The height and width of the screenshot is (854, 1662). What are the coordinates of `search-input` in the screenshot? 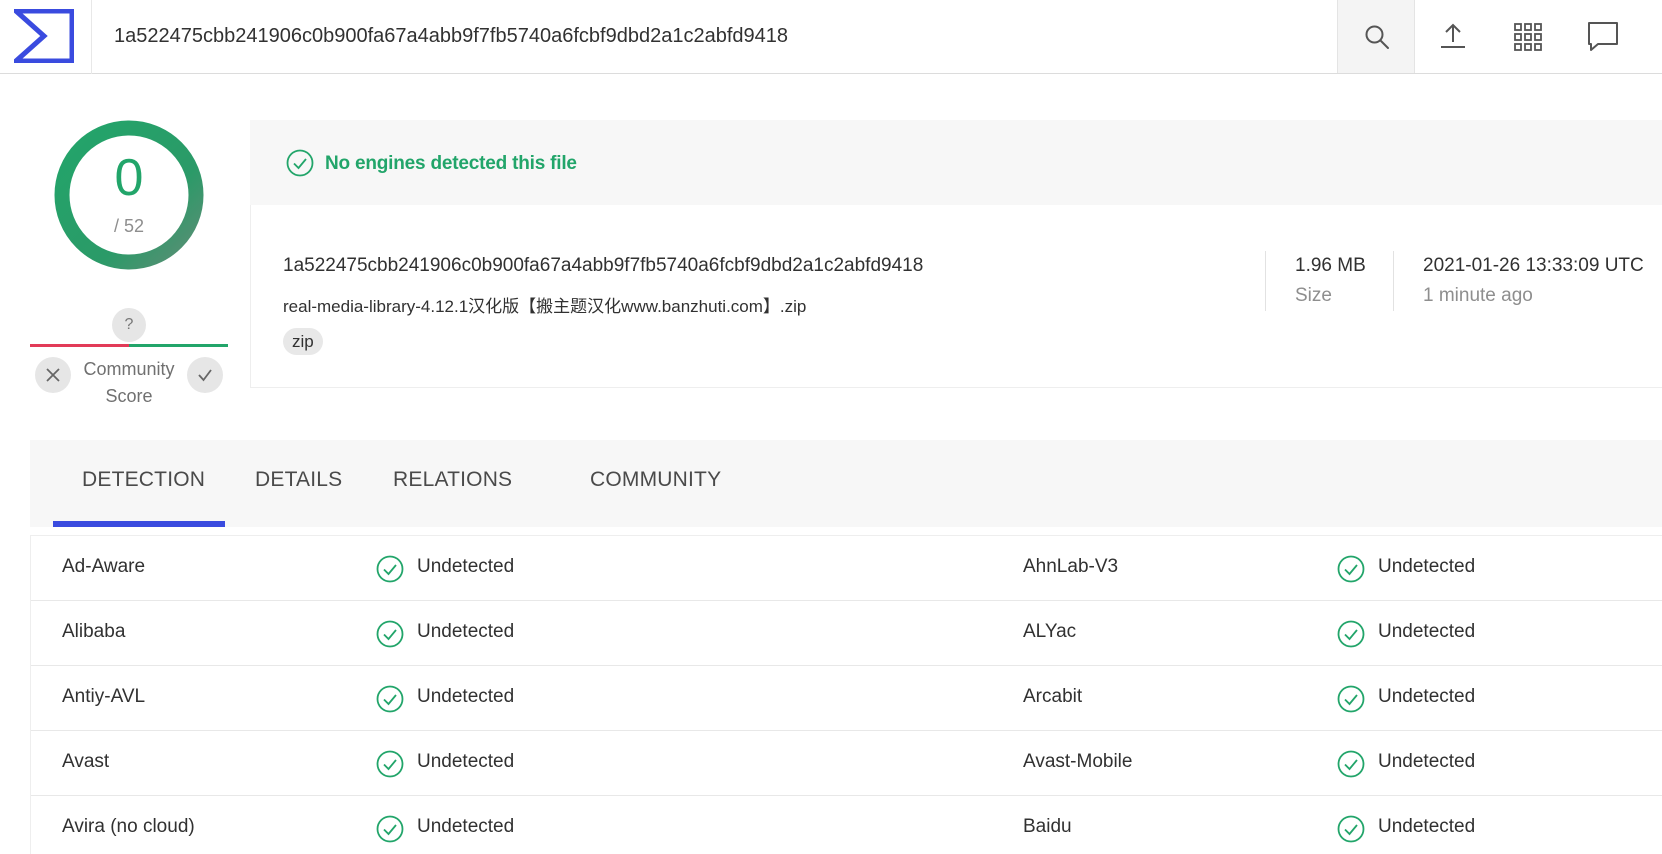 It's located at (714, 36).